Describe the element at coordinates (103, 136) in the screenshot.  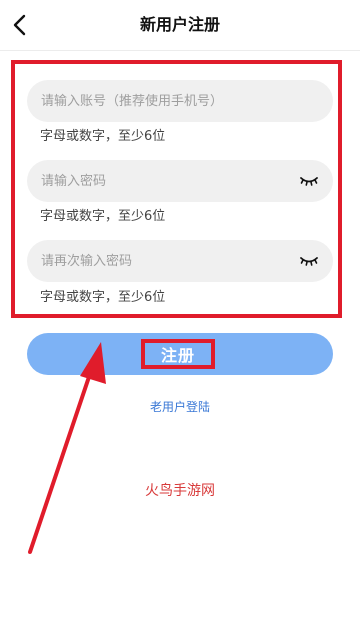
I see `account-hint: 字母或数字，至少6位` at that location.